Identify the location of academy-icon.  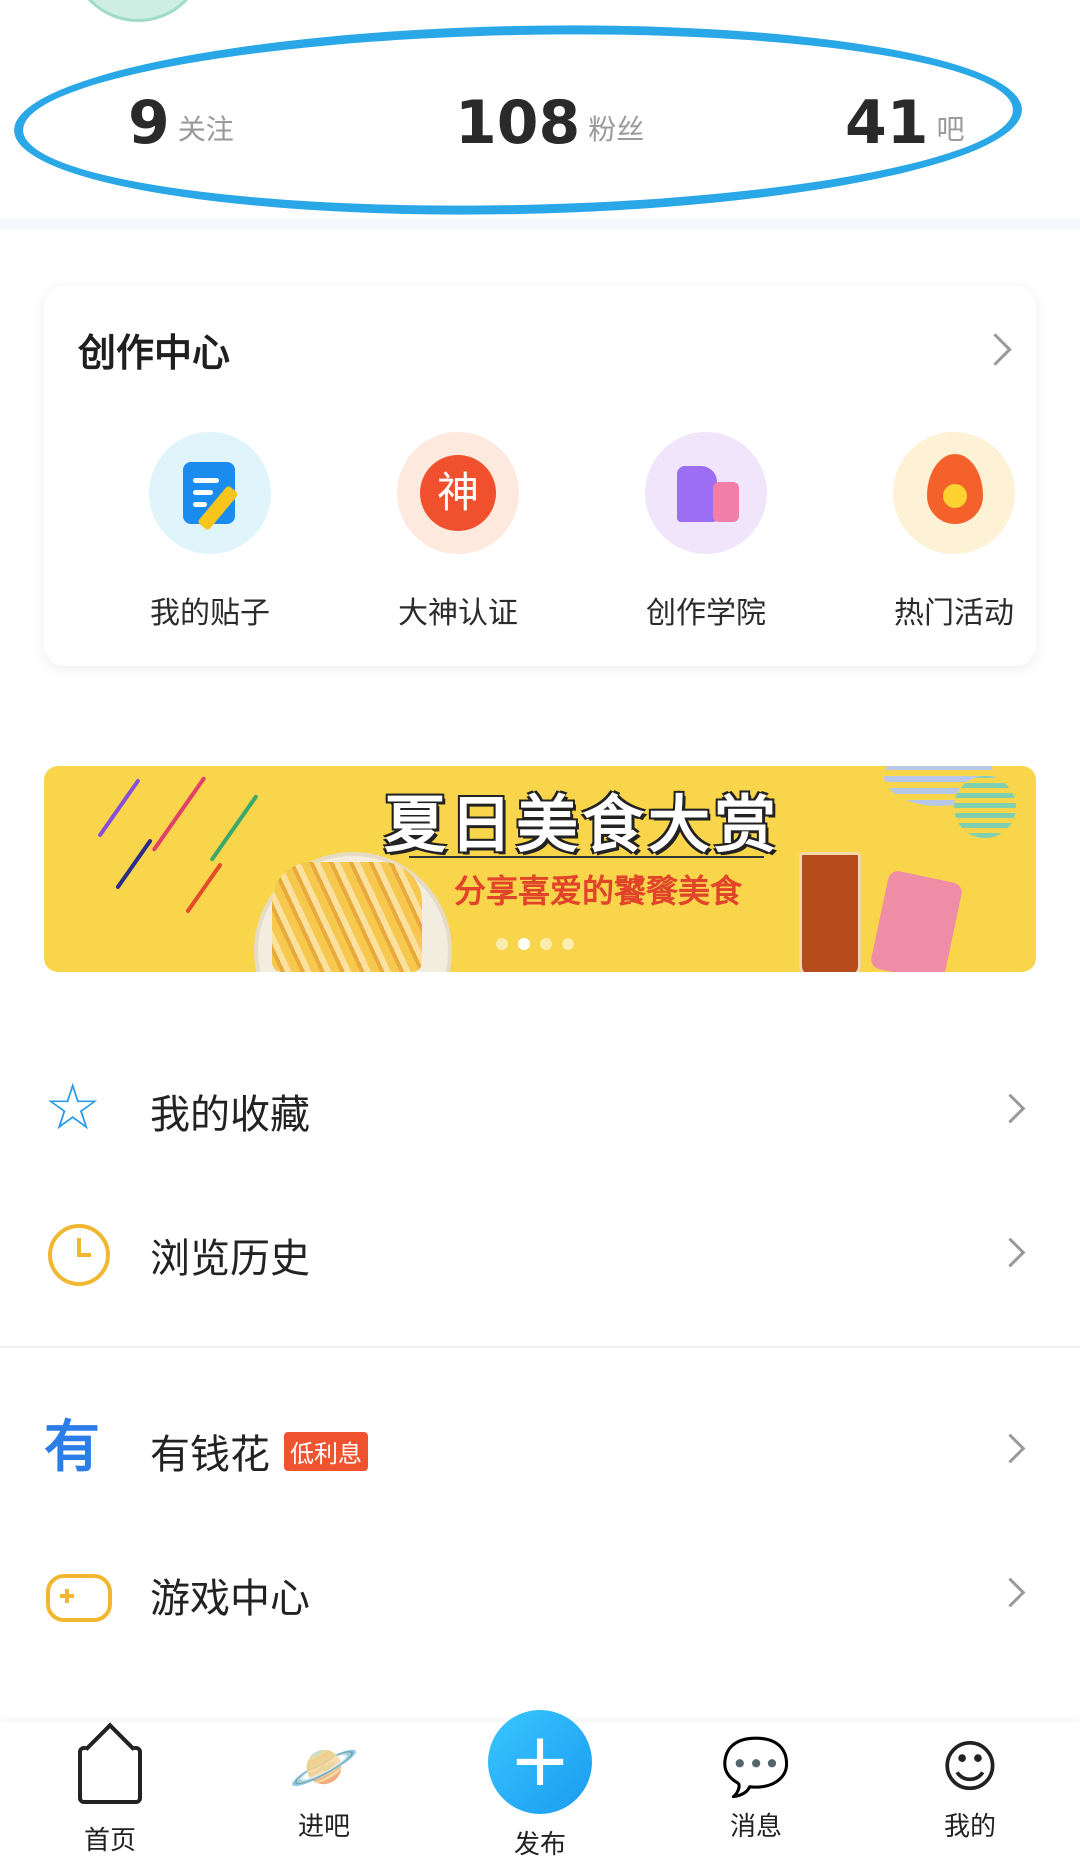
(706, 493).